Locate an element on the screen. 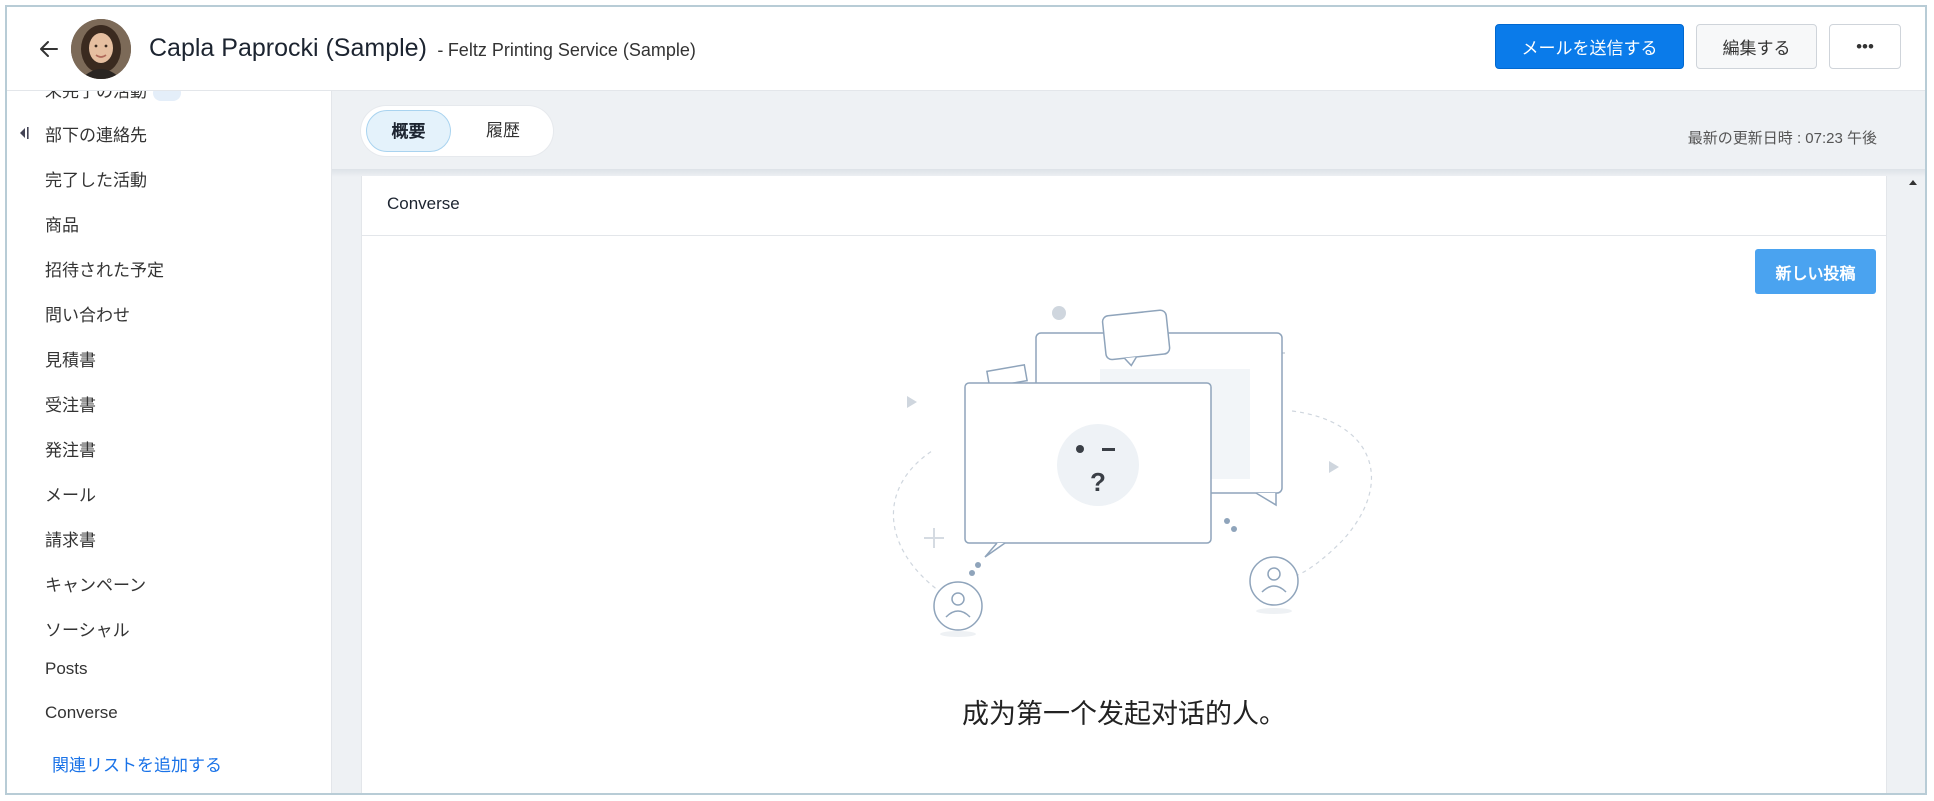 This screenshot has width=1934, height=801. sidebar-item-invoices: 請求書 is located at coordinates (70, 538).